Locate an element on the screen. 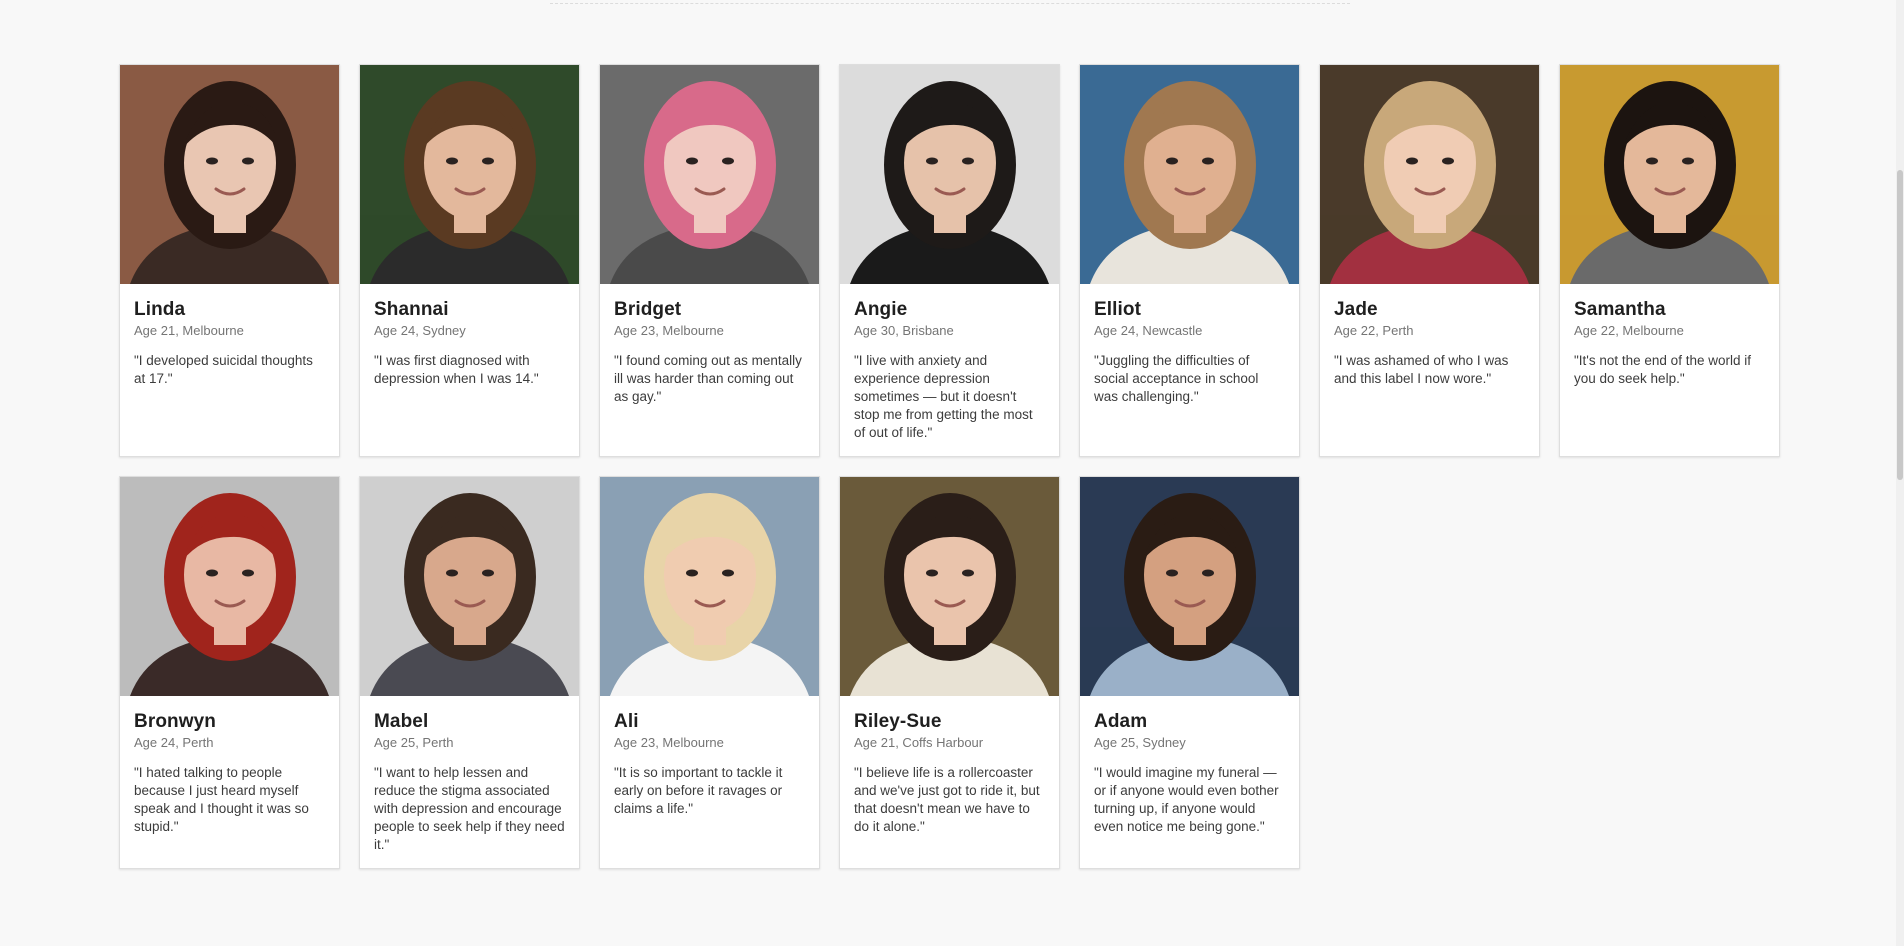  profile-name: Bridget is located at coordinates (648, 309).